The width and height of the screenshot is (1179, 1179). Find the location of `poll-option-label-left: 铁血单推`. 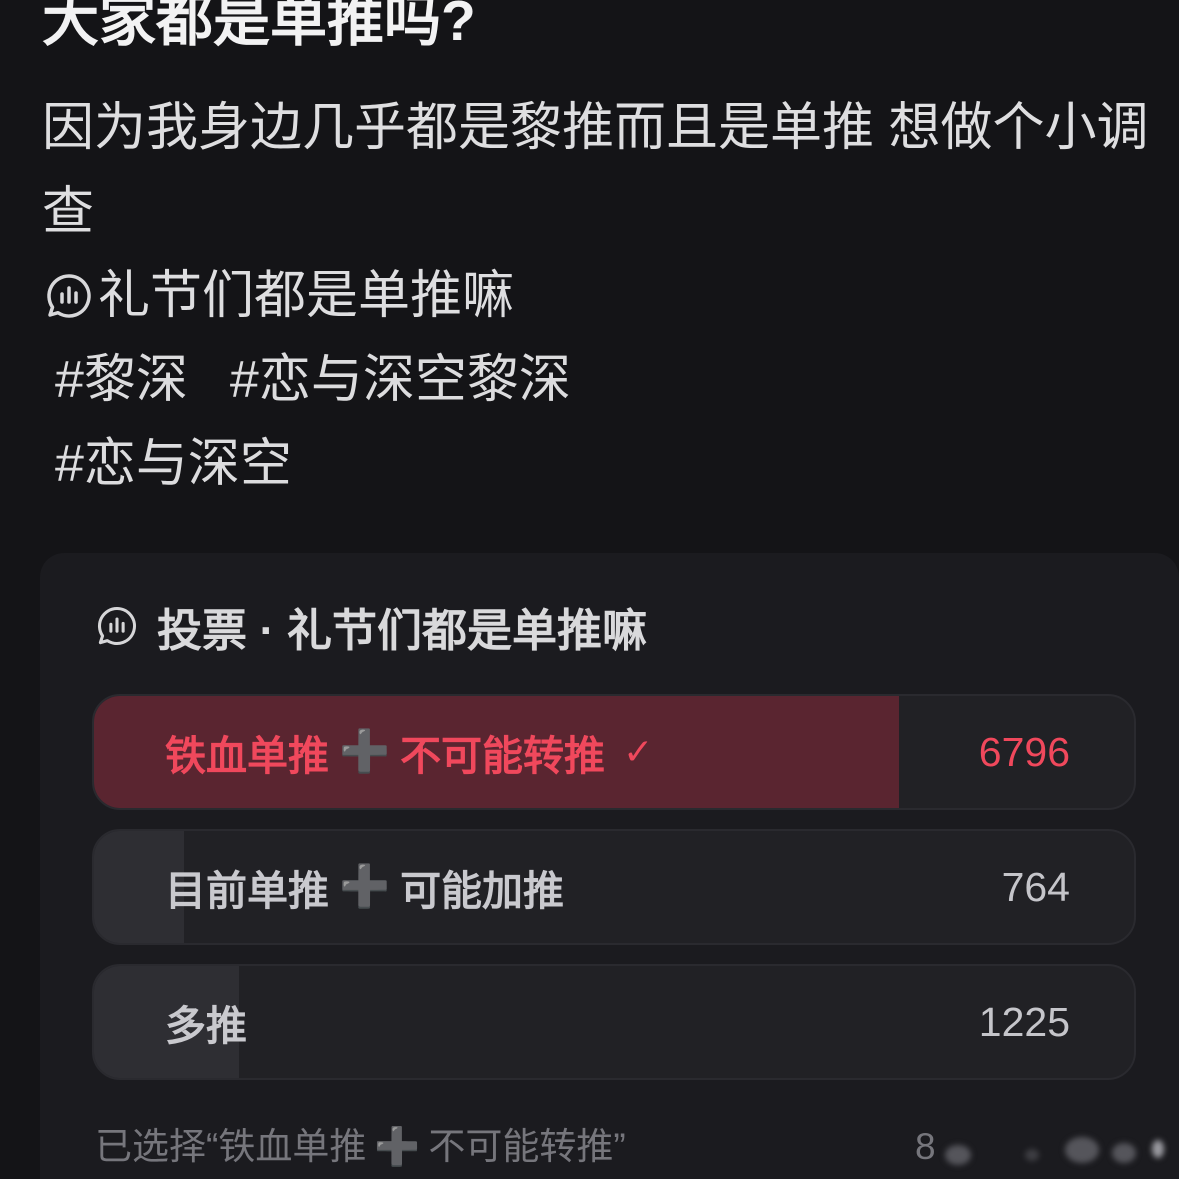

poll-option-label-left: 铁血单推 is located at coordinates (247, 756).